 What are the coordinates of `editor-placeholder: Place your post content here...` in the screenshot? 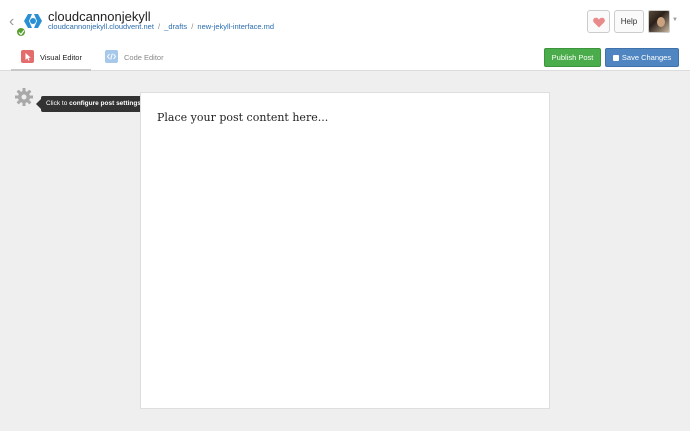 It's located at (243, 117).